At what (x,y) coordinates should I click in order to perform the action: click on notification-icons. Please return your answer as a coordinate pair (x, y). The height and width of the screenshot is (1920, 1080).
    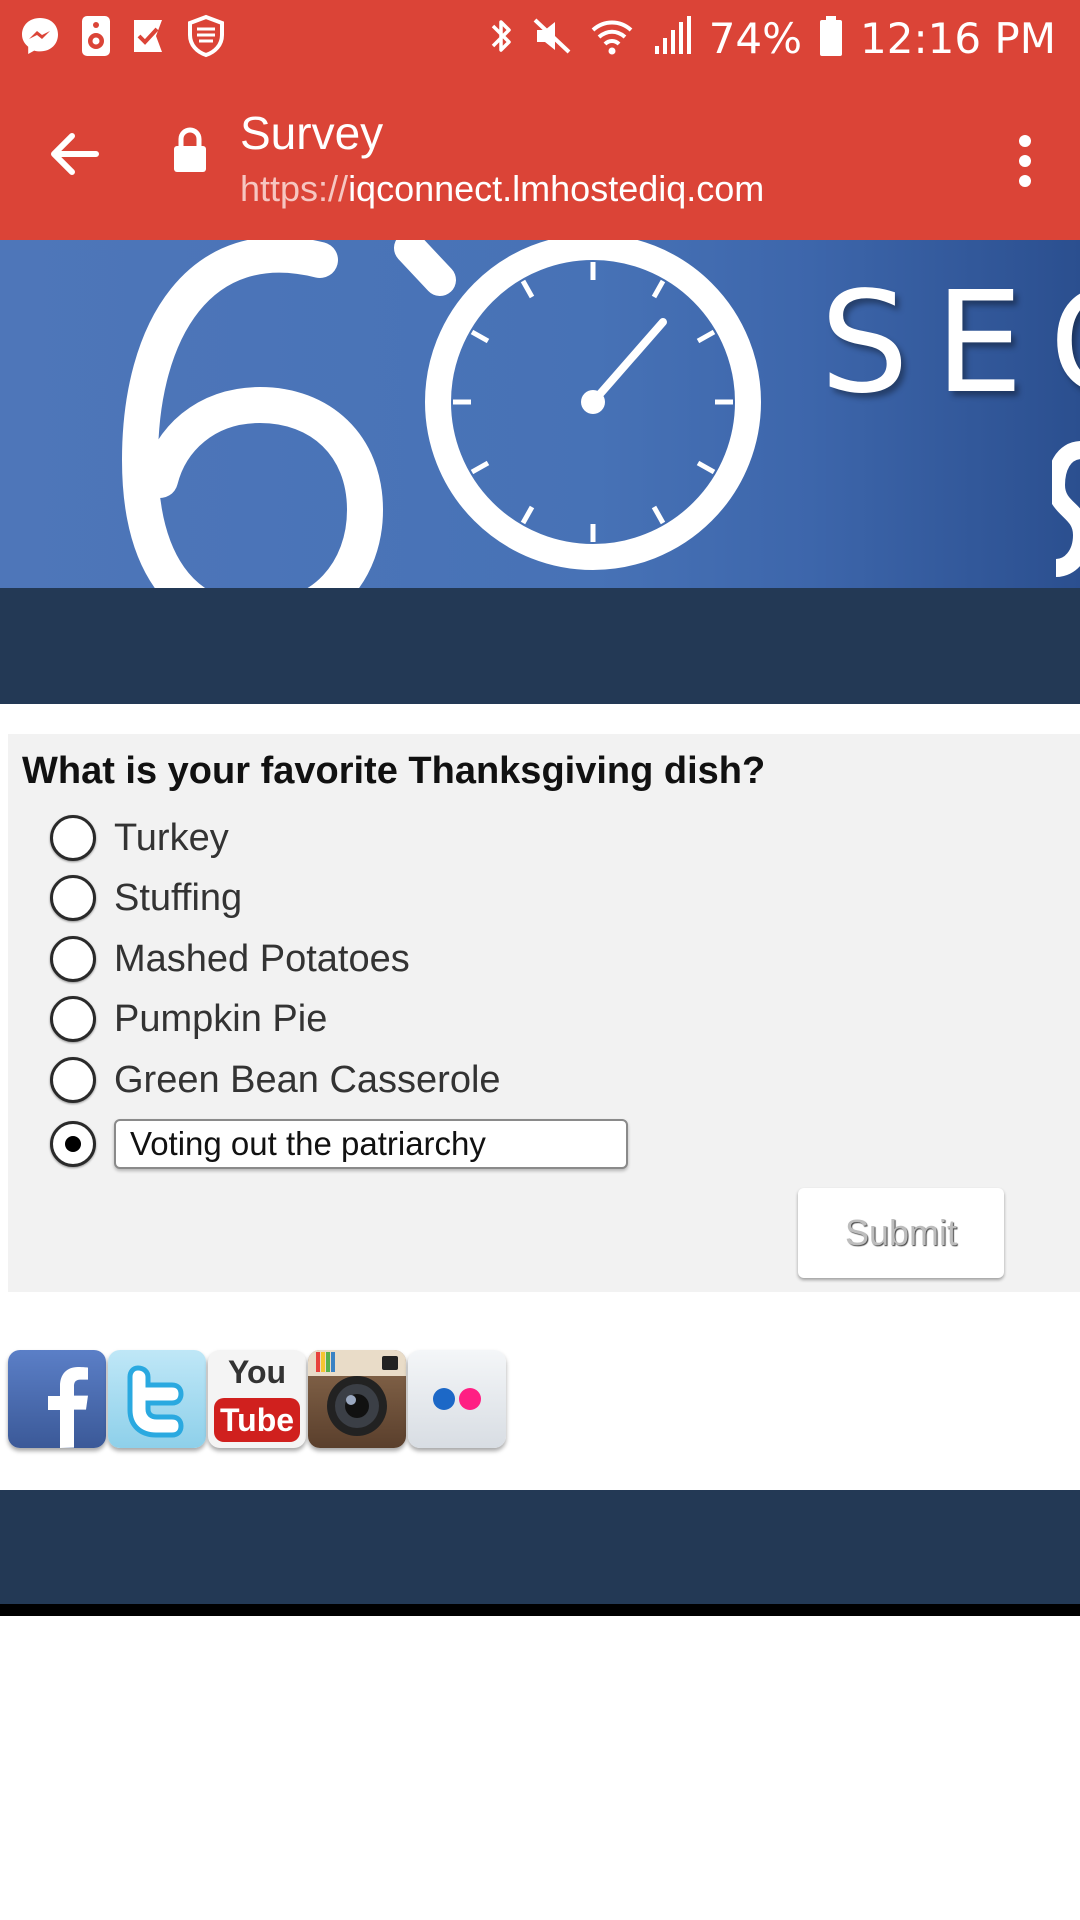
    Looking at the image, I should click on (122, 38).